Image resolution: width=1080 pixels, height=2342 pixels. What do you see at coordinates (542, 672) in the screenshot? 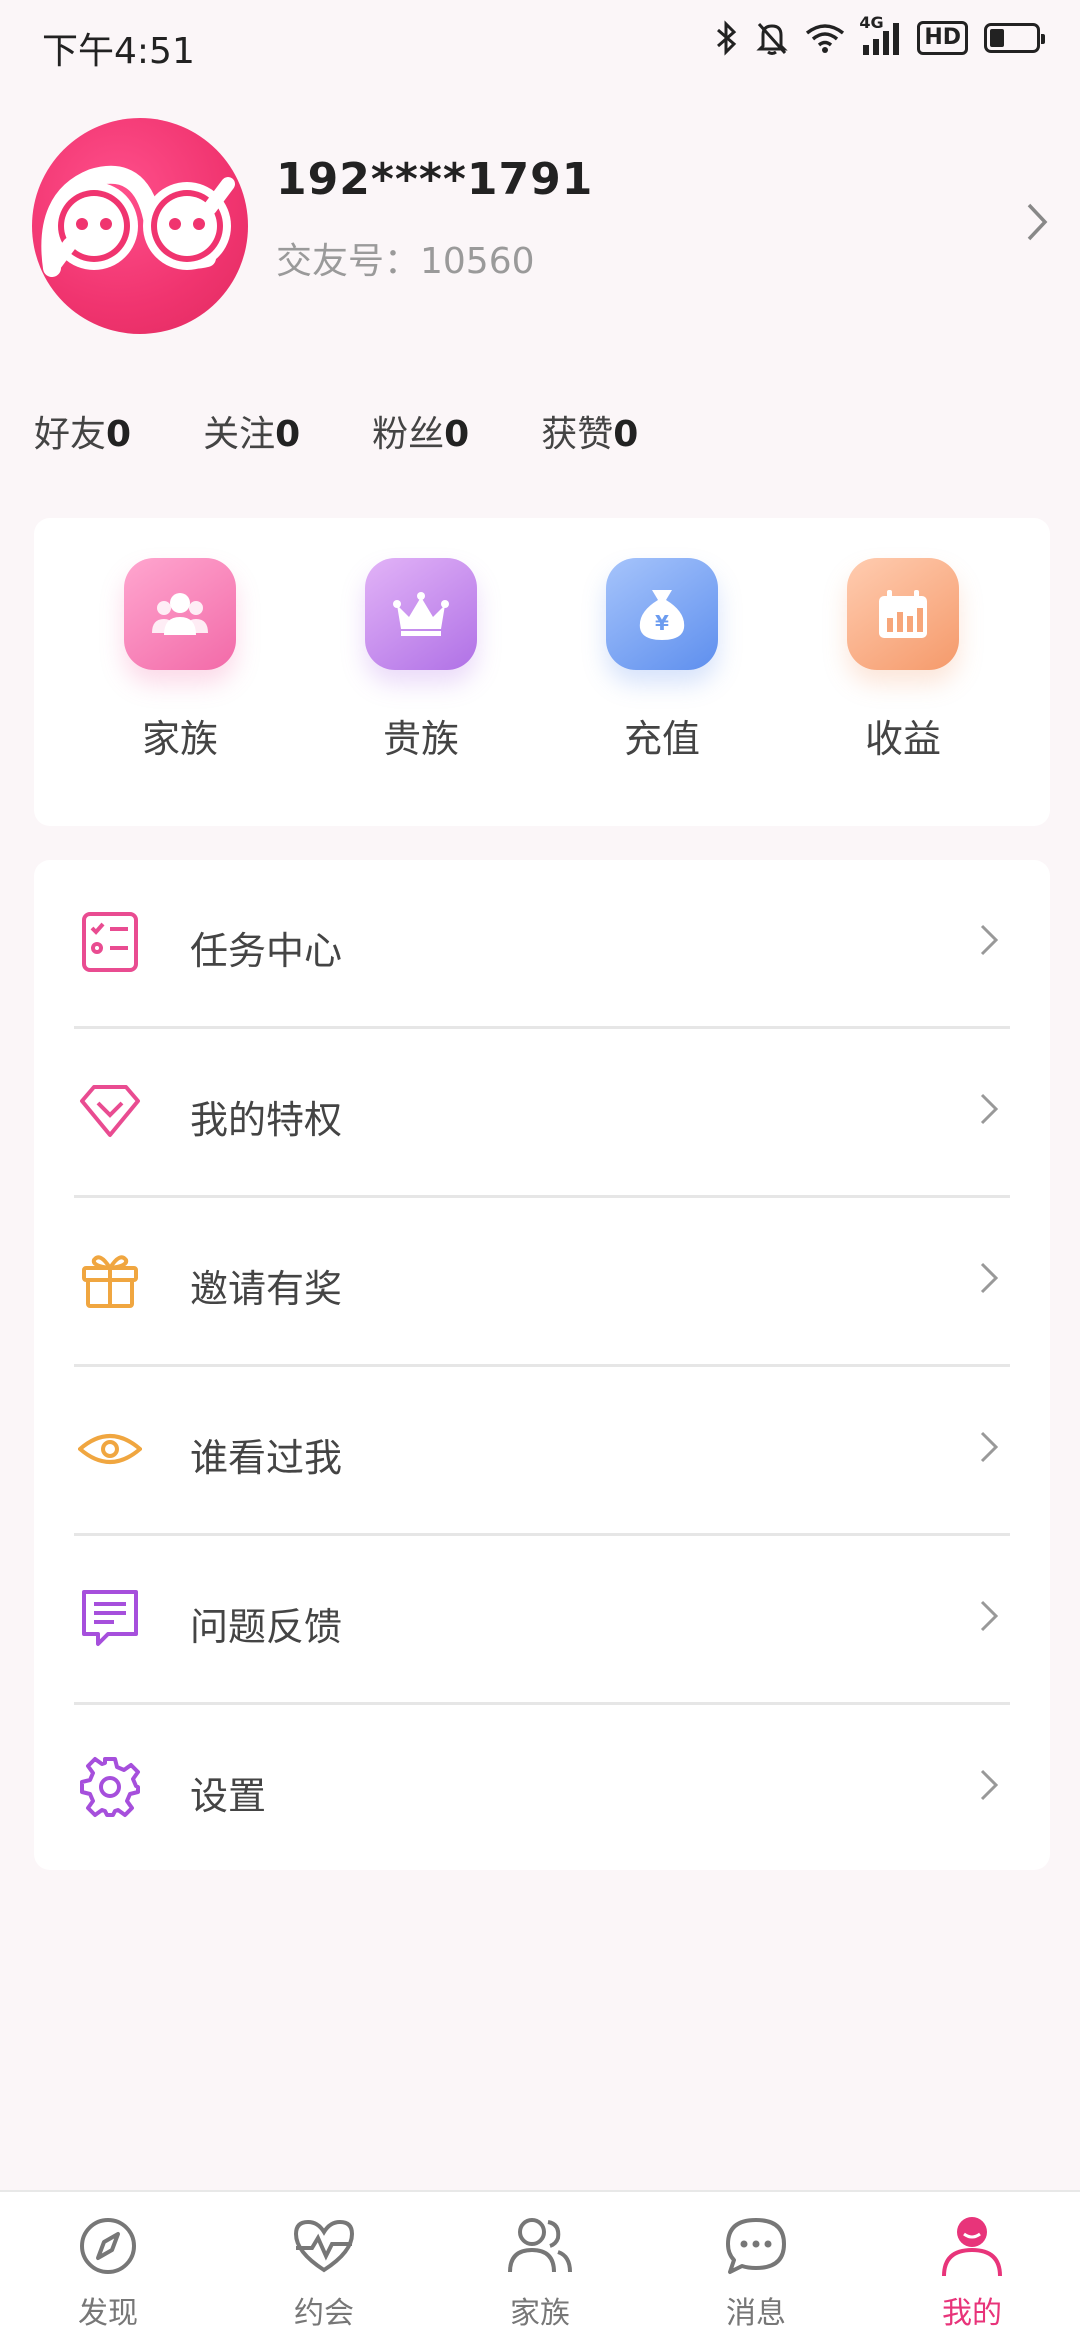
I see `quick-actions-card: 家族 贵族 ¥ 充值 收益` at bounding box center [542, 672].